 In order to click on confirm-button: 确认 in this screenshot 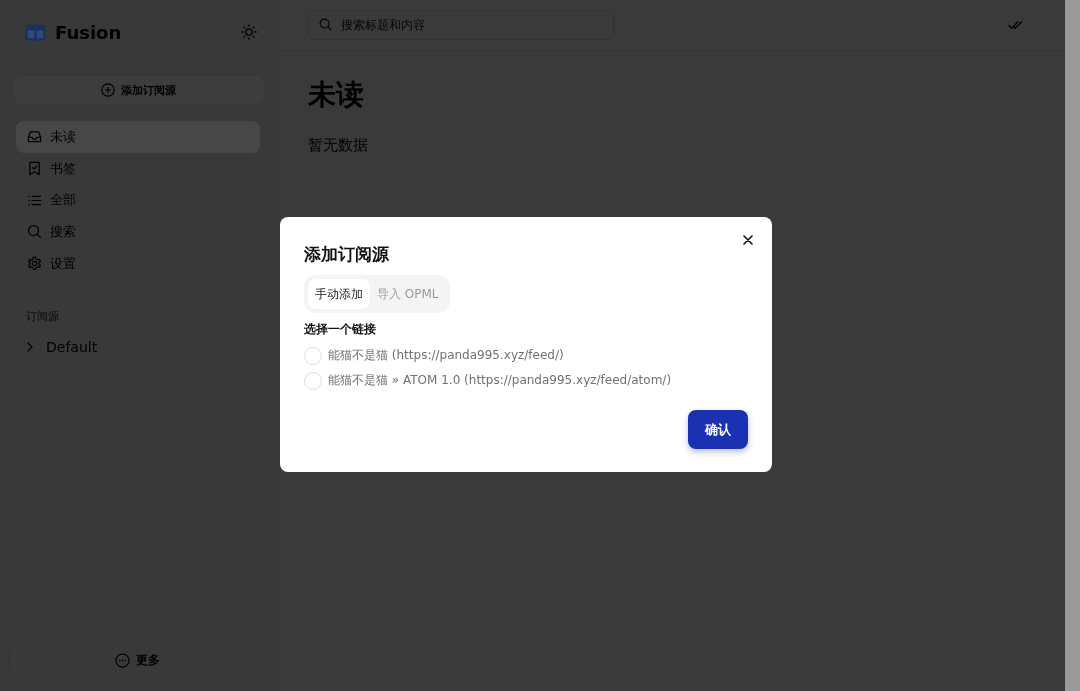, I will do `click(718, 429)`.